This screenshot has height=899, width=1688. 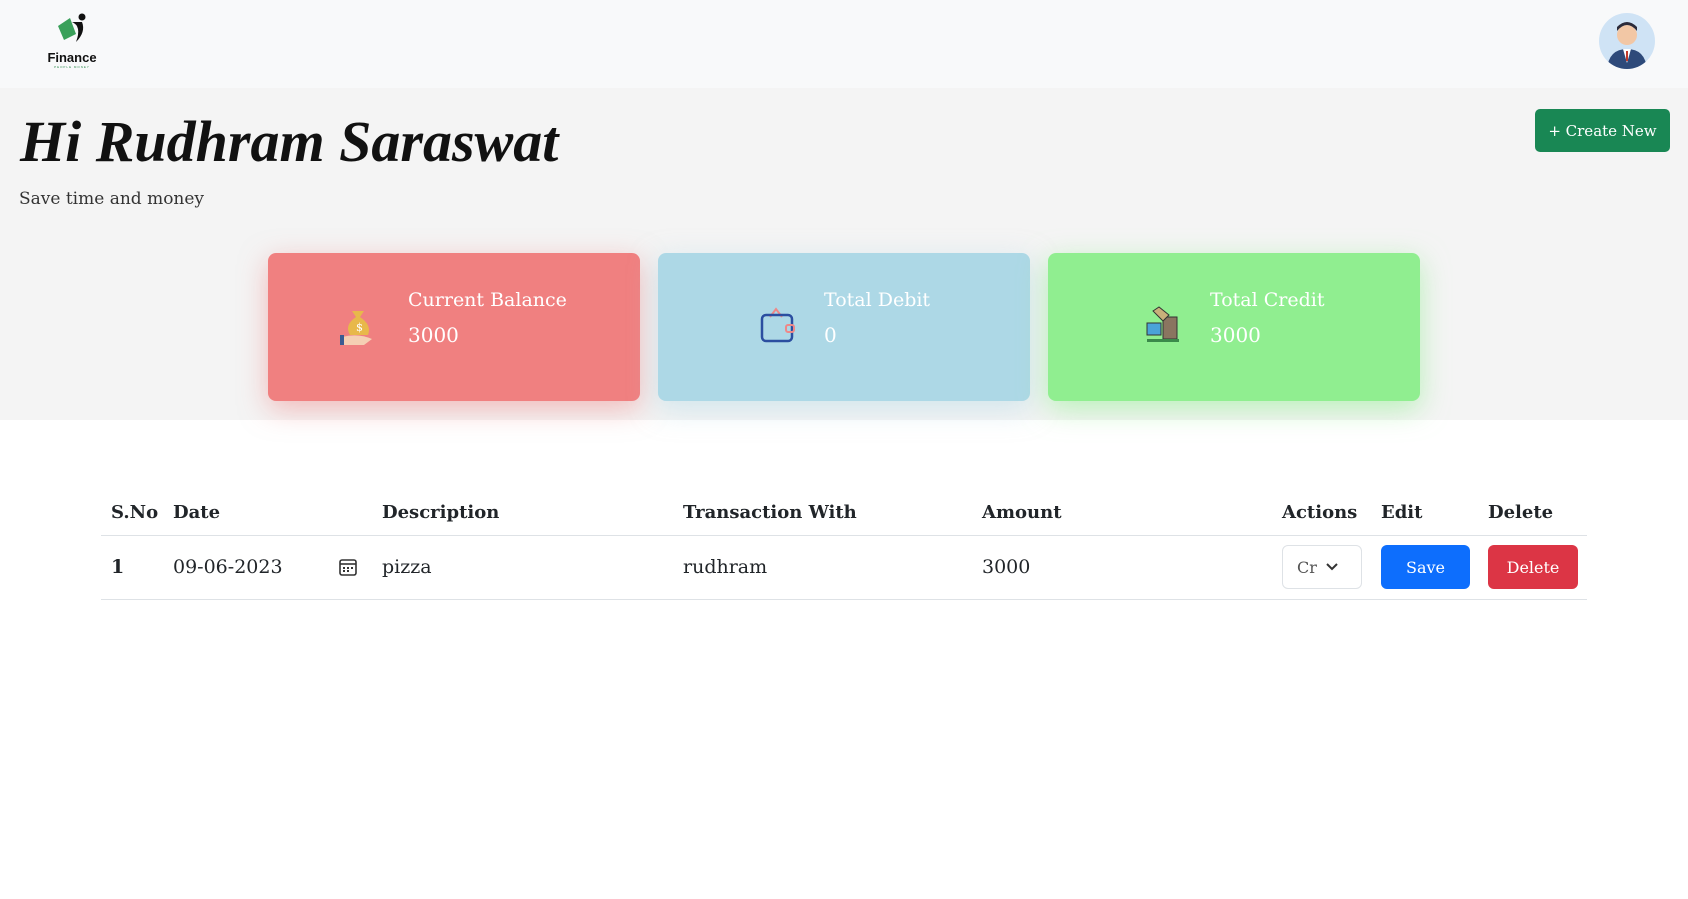 What do you see at coordinates (844, 44) in the screenshot?
I see `top-navbar: Finance PEOPLE MONEY` at bounding box center [844, 44].